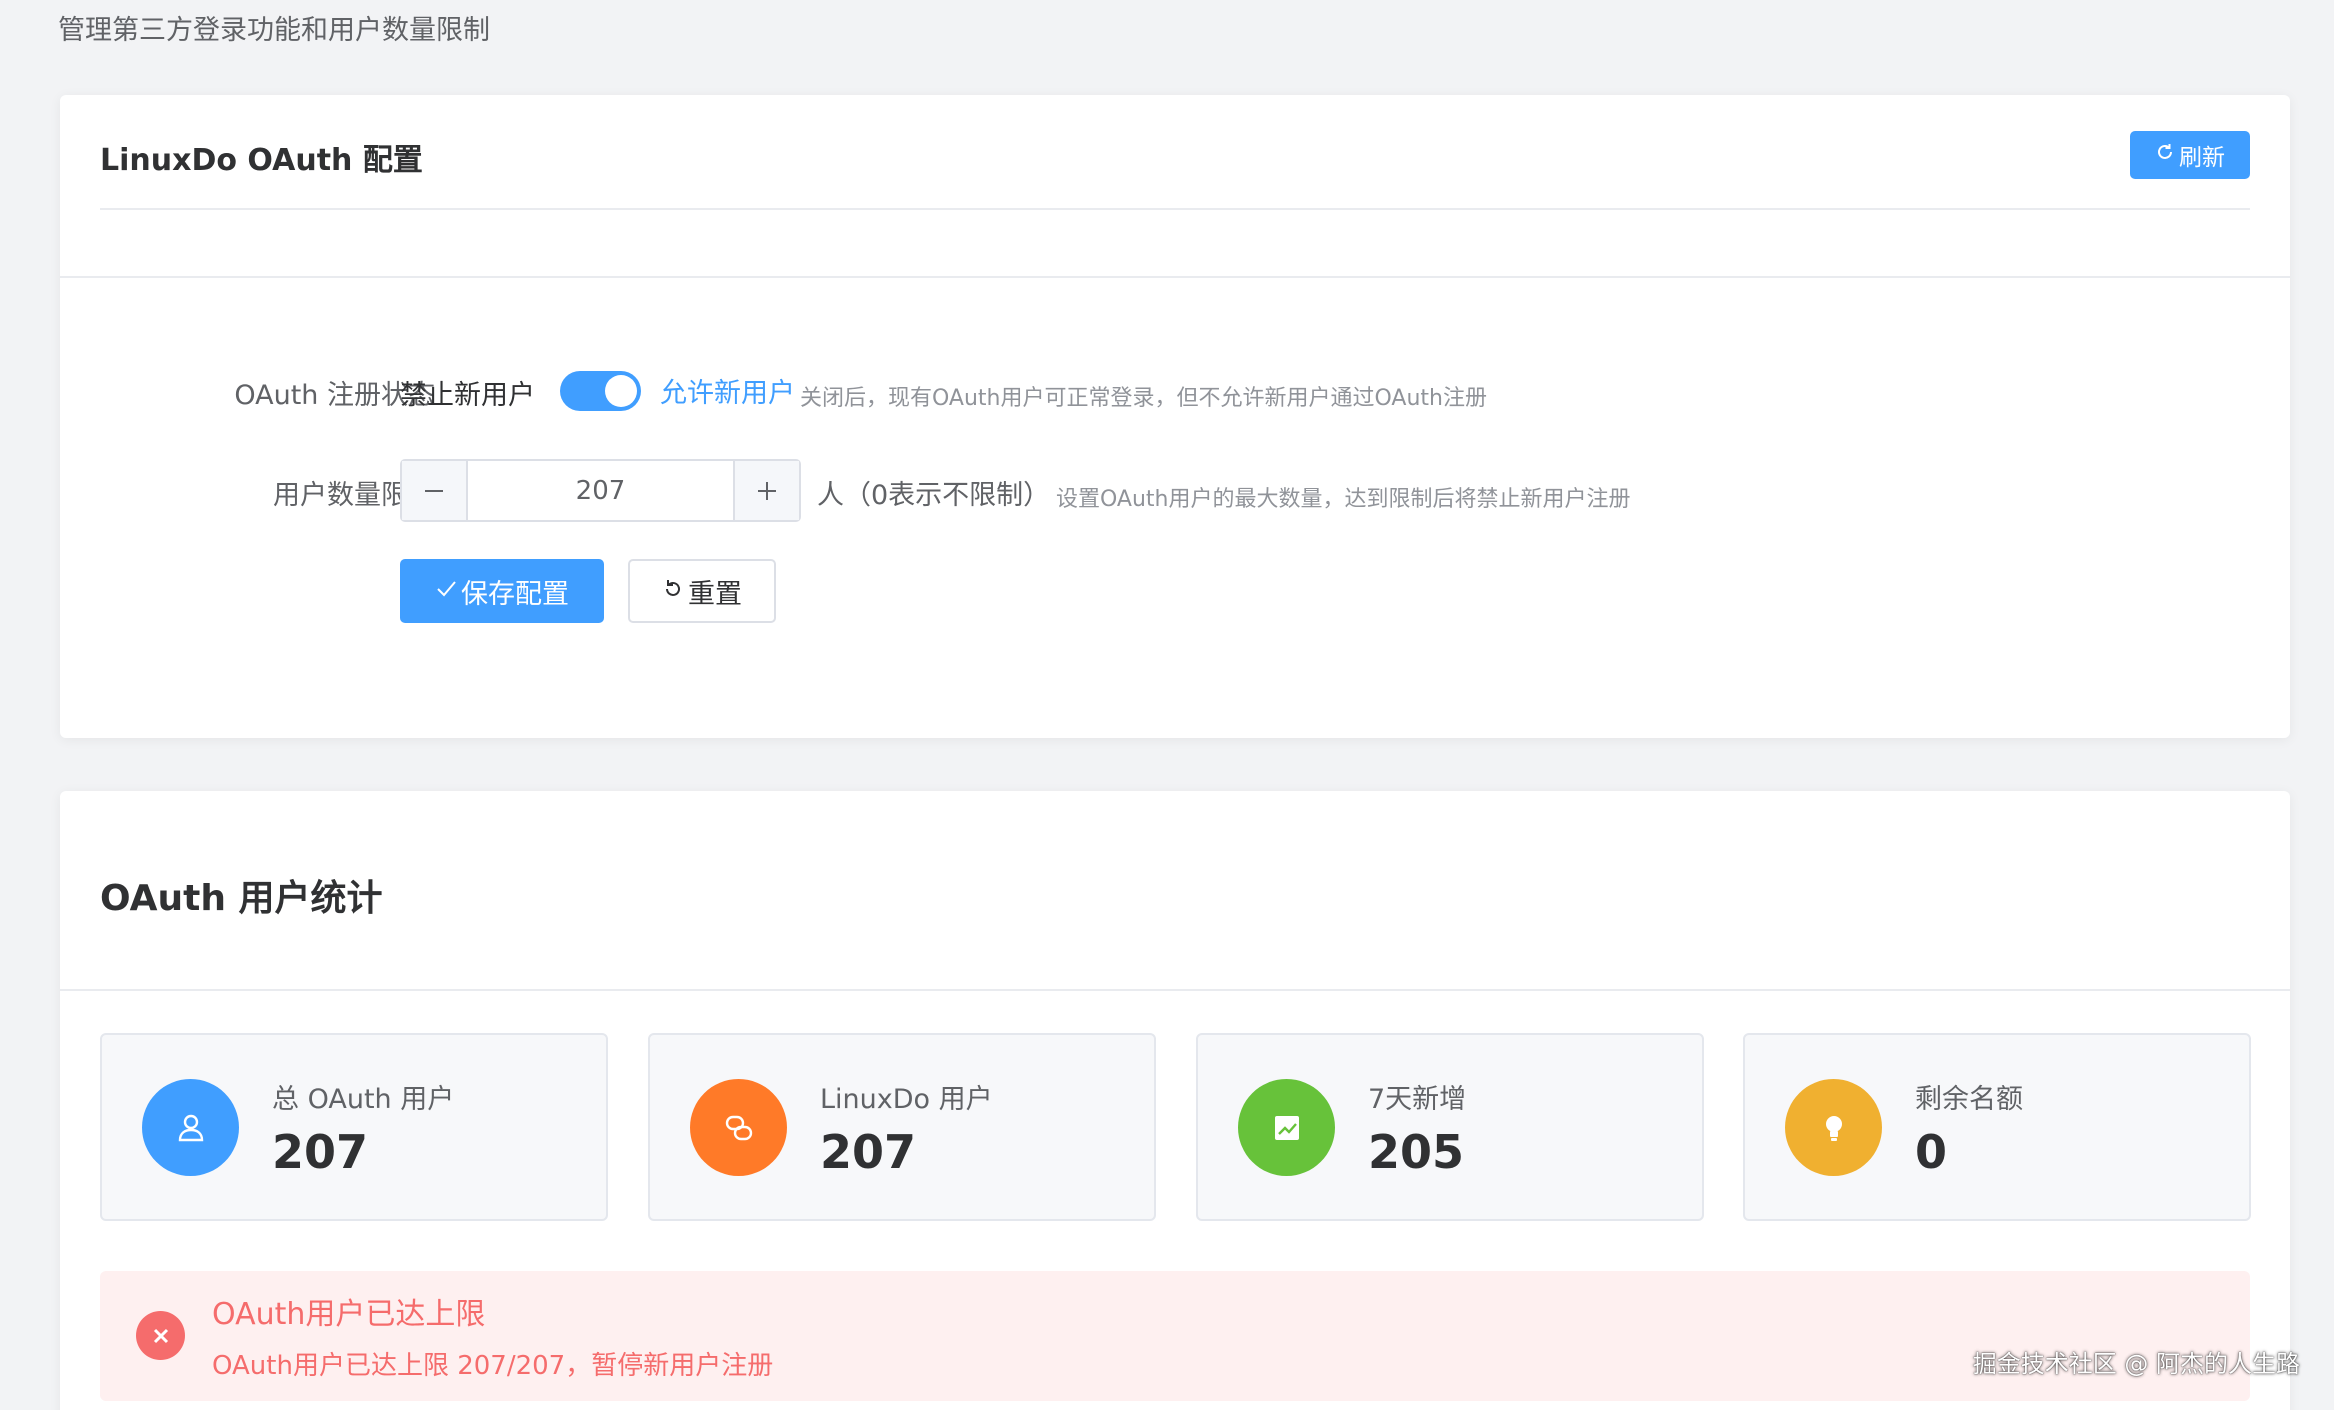 The height and width of the screenshot is (1410, 2334). Describe the element at coordinates (1175, 1336) in the screenshot. I see `limit-reached-alert: OAuth用户已达上限 OAuth用户已达上限 207/207，暂停新用户注册` at that location.